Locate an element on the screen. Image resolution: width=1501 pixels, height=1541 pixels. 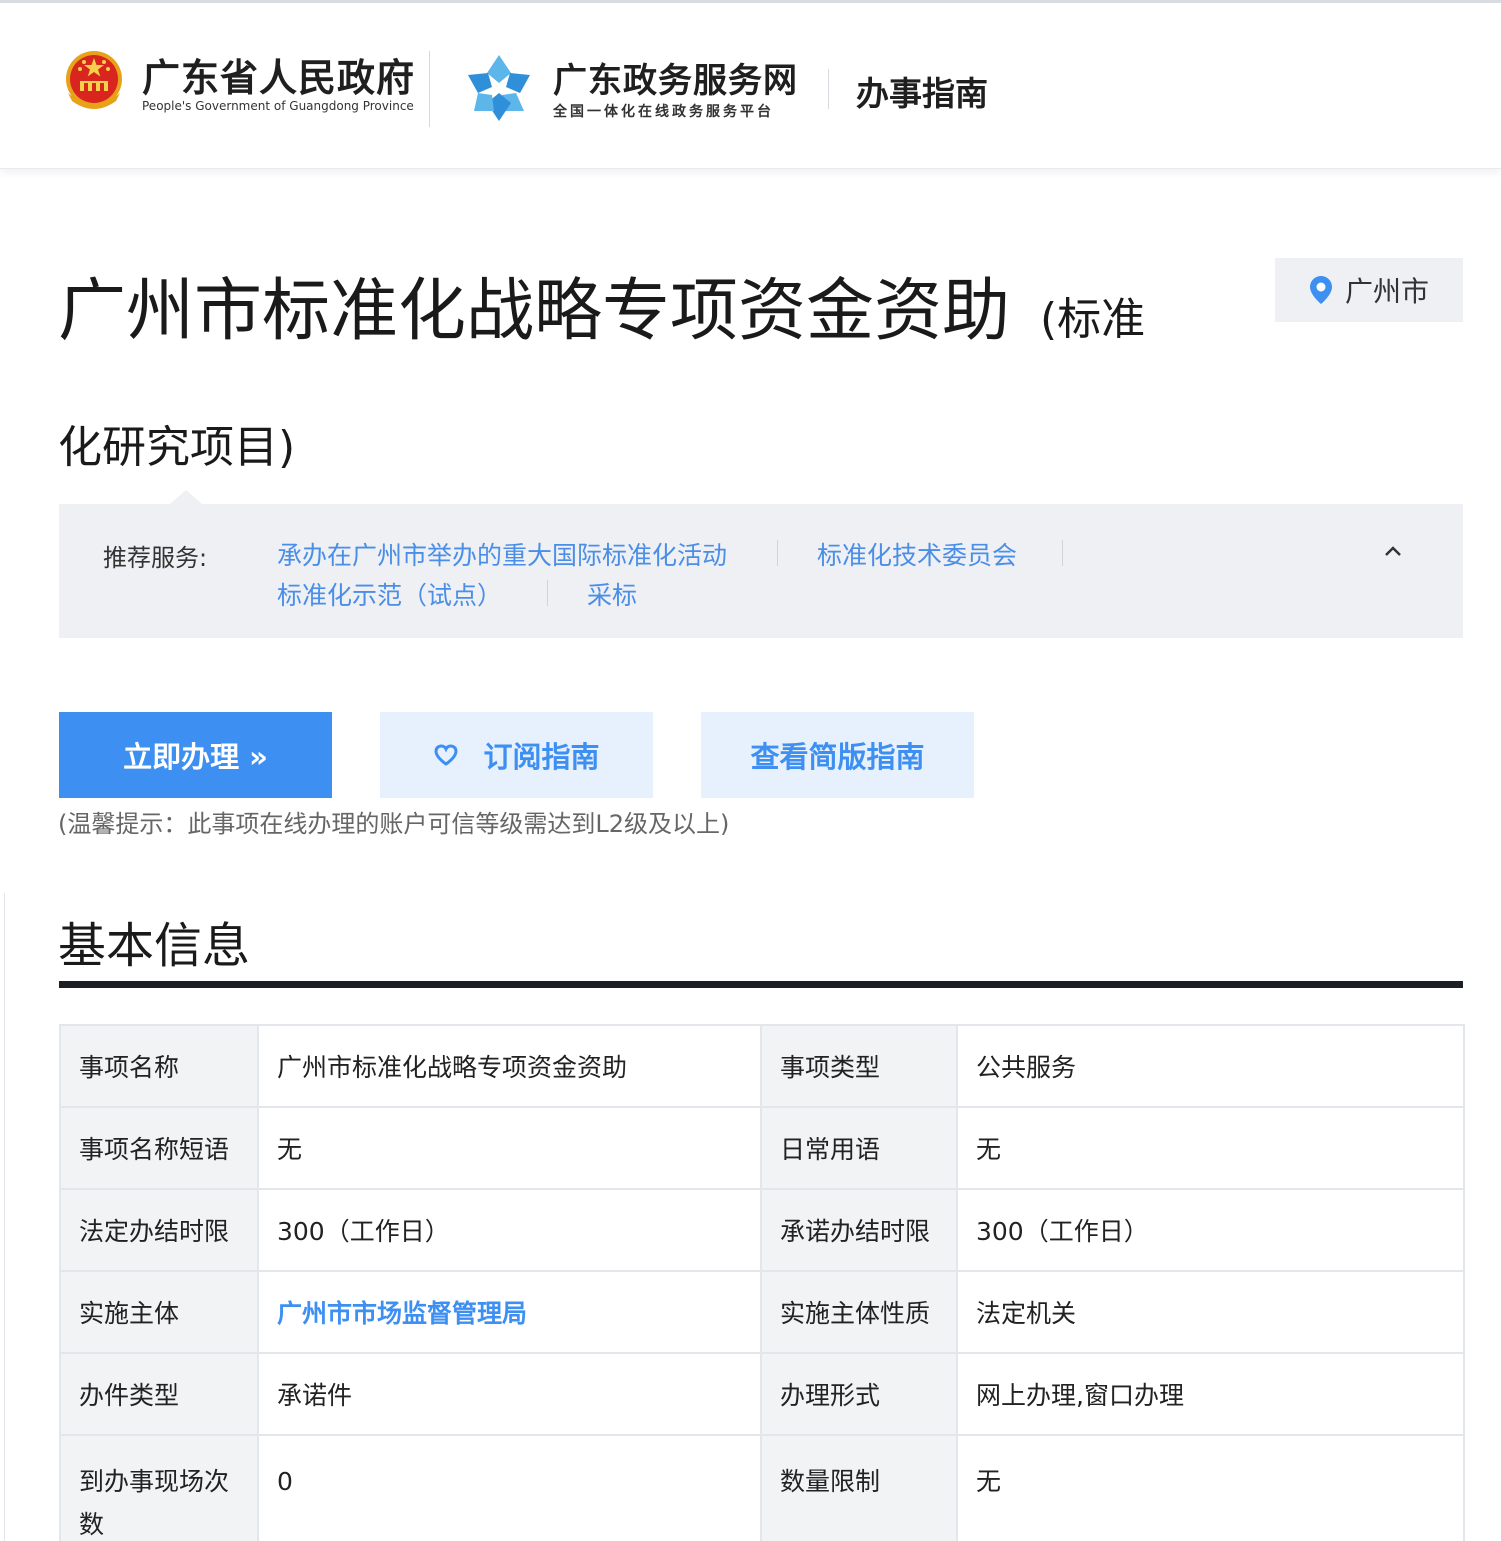
trust-level-tip: (温馨提示：此事项在线办理的账户可信等级需达到L2级及以上) is located at coordinates (394, 824).